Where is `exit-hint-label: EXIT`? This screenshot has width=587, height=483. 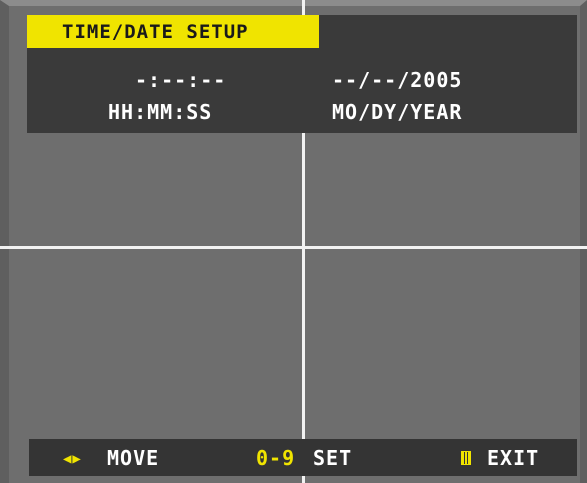
exit-hint-label: EXIT is located at coordinates (513, 458).